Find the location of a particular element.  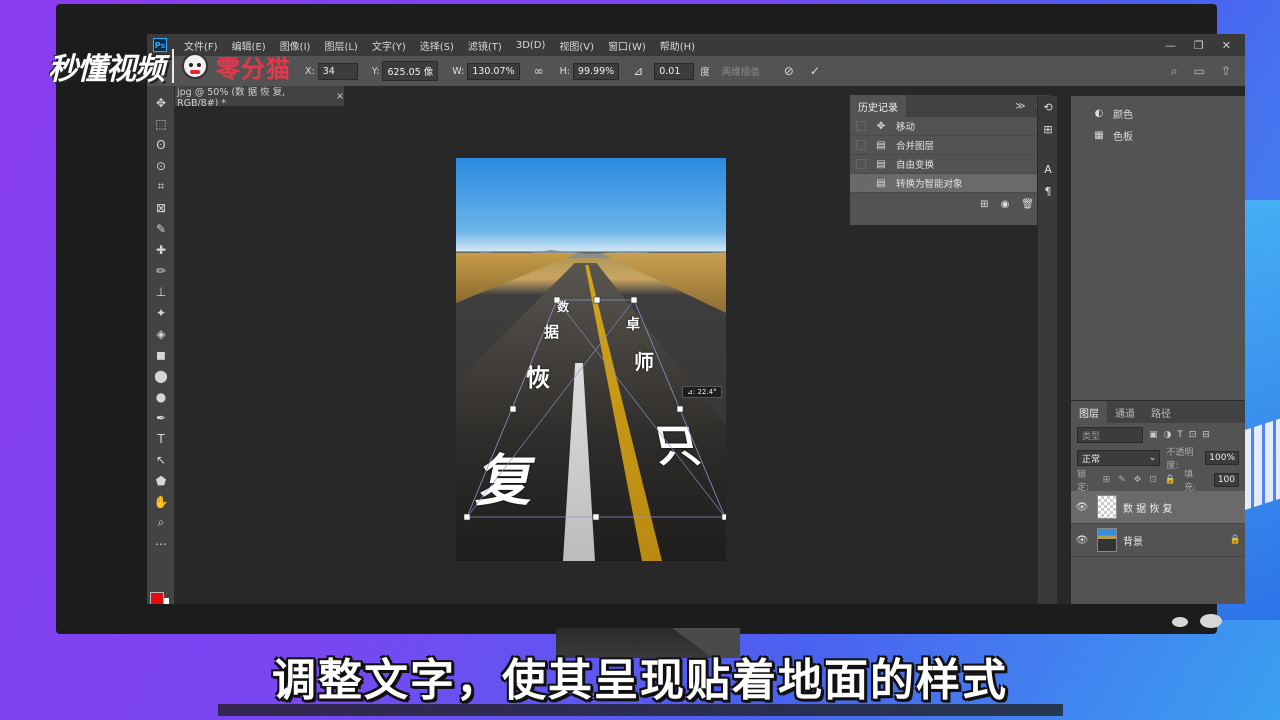

tab-channels: 通道 is located at coordinates (1125, 412).